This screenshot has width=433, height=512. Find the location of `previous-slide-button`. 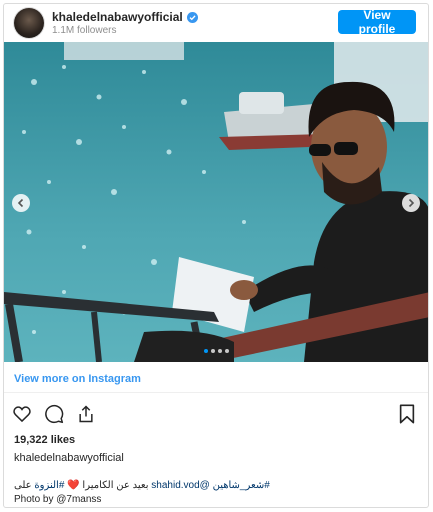

previous-slide-button is located at coordinates (21, 203).